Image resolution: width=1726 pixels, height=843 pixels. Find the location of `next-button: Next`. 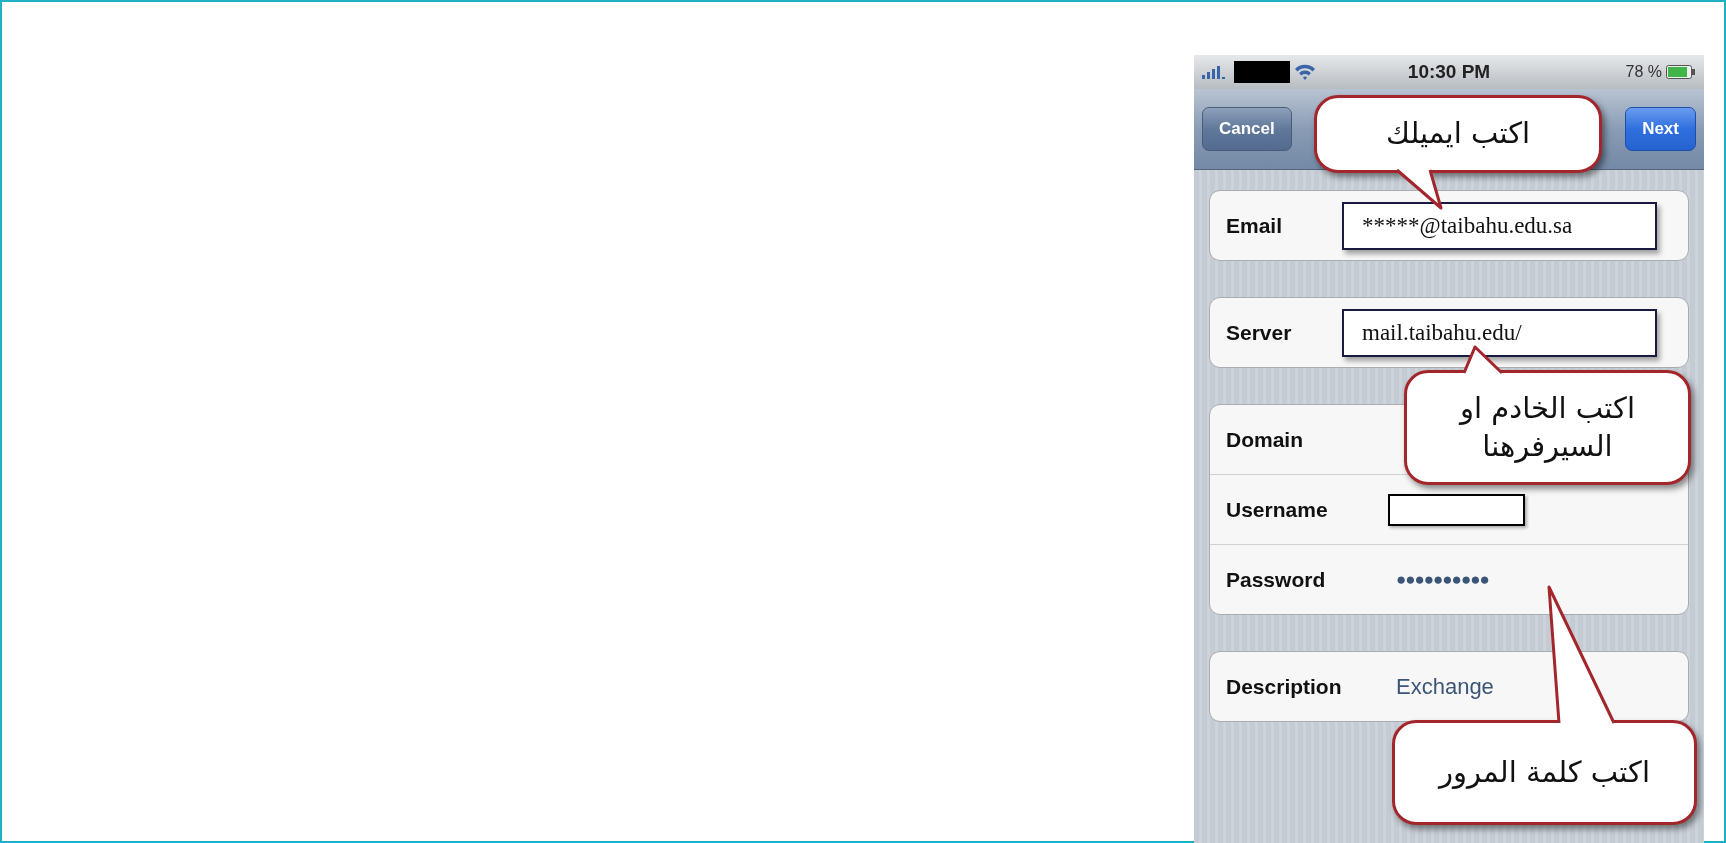

next-button: Next is located at coordinates (1660, 129).